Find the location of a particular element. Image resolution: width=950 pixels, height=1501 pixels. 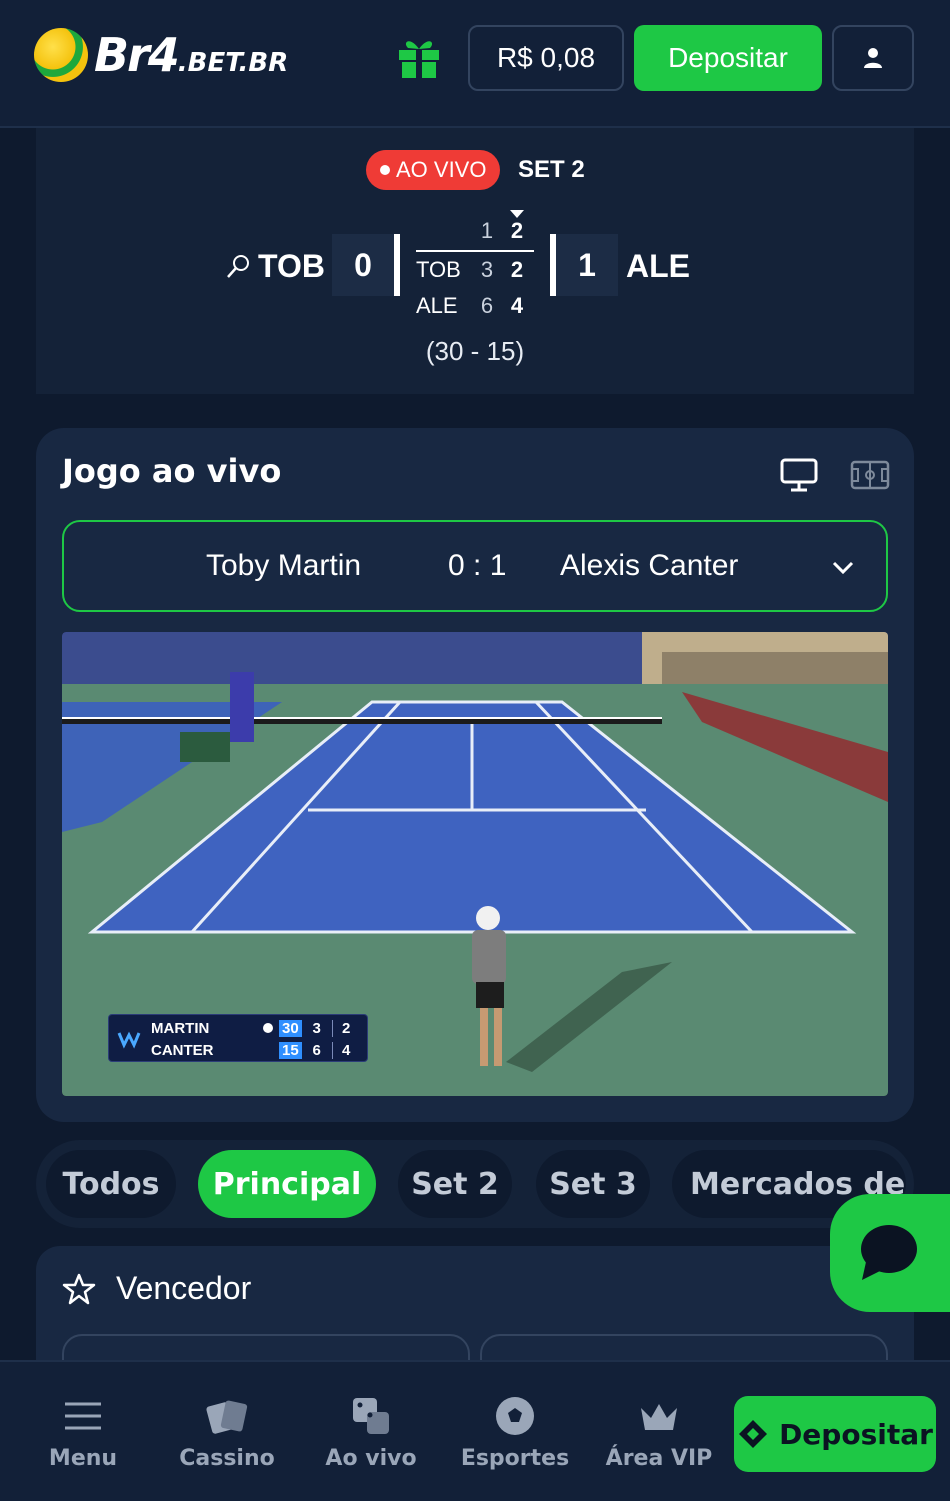

match-selector: Toby Martin 0 : 1 Alexis Canter is located at coordinates (475, 566).